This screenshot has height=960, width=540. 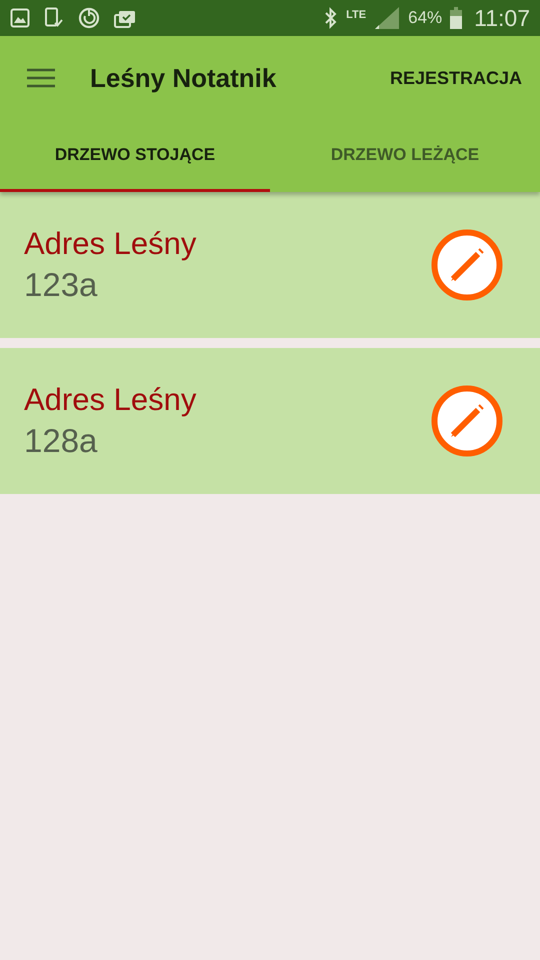 I want to click on signal-icon, so click(x=387, y=18).